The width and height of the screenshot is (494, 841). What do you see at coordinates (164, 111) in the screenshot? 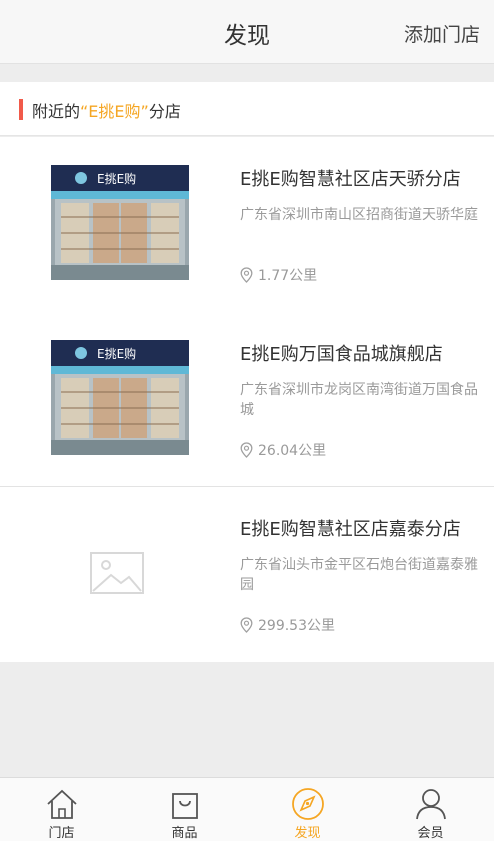
I see `section-heading-suffix: 分店` at bounding box center [164, 111].